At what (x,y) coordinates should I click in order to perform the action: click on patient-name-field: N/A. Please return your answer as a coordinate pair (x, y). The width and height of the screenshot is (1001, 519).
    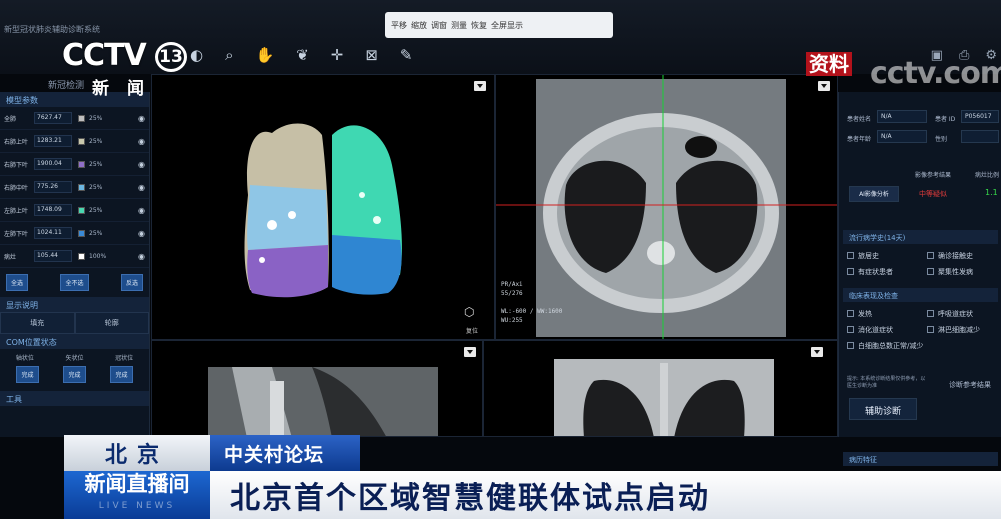
    Looking at the image, I should click on (902, 116).